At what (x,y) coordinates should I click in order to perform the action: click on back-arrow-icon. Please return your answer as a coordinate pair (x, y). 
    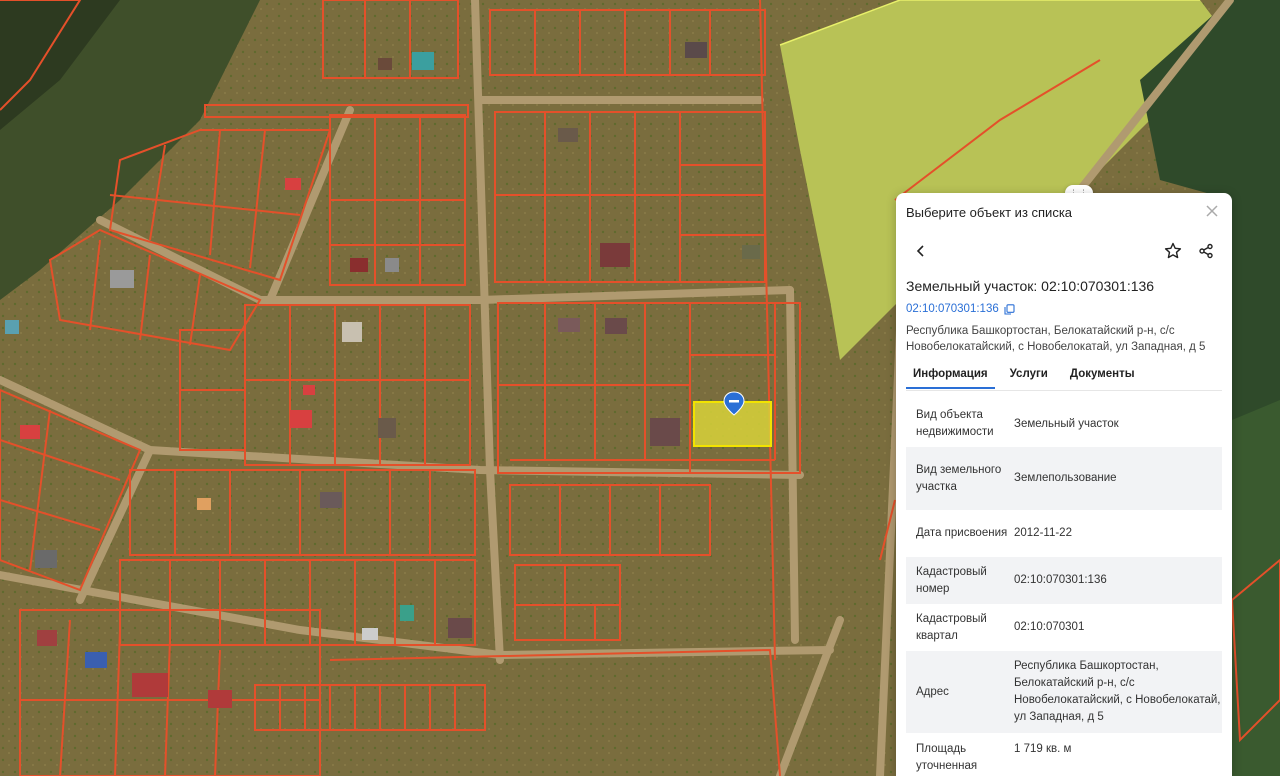
    Looking at the image, I should click on (920, 251).